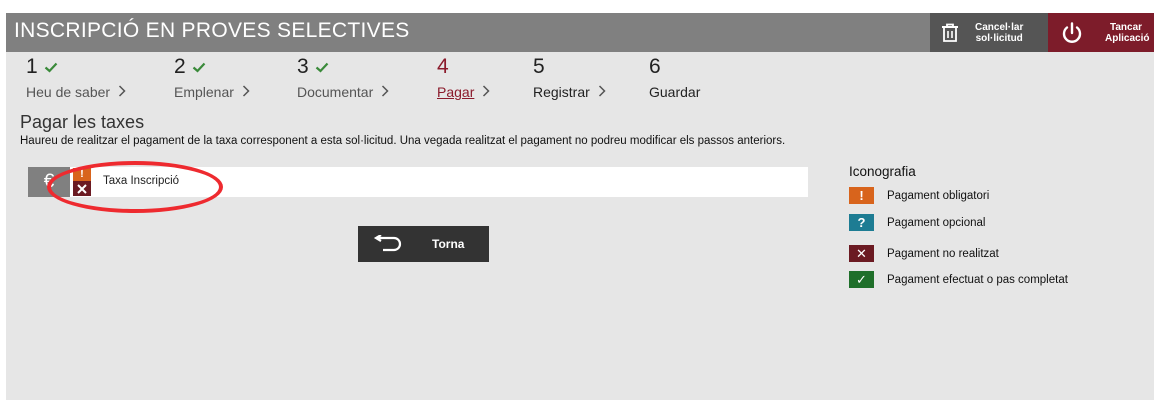 The height and width of the screenshot is (400, 1154). What do you see at coordinates (212, 30) in the screenshot?
I see `app-title: INSCRIPCIÓ EN PROVES SELECTIVES` at bounding box center [212, 30].